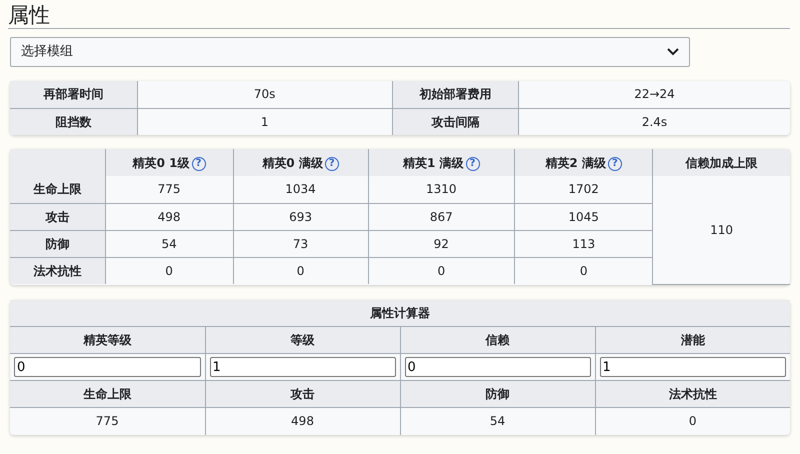 This screenshot has width=800, height=454. I want to click on module-select: 选择模组, so click(350, 52).